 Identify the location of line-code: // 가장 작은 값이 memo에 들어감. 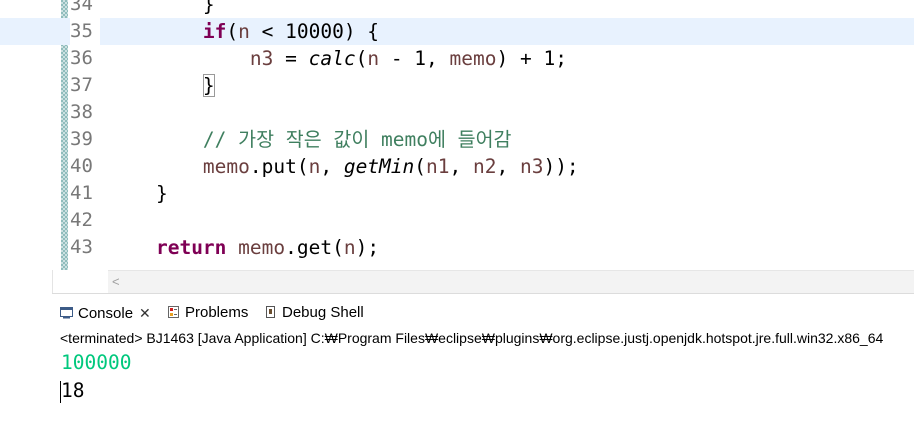
(310, 139).